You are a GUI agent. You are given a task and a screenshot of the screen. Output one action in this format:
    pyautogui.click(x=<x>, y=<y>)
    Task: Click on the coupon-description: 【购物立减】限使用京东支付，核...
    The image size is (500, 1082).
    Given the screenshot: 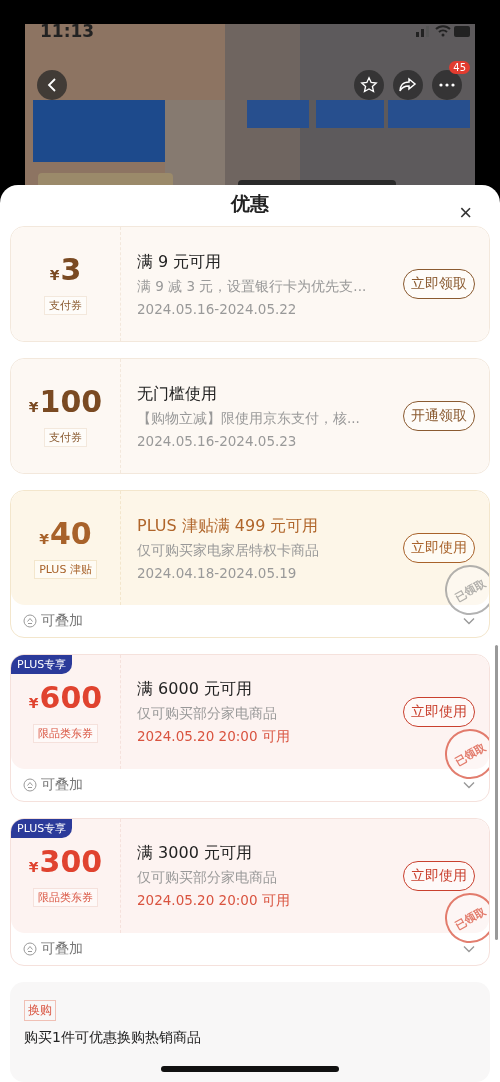 What is the action you would take?
    pyautogui.click(x=249, y=418)
    